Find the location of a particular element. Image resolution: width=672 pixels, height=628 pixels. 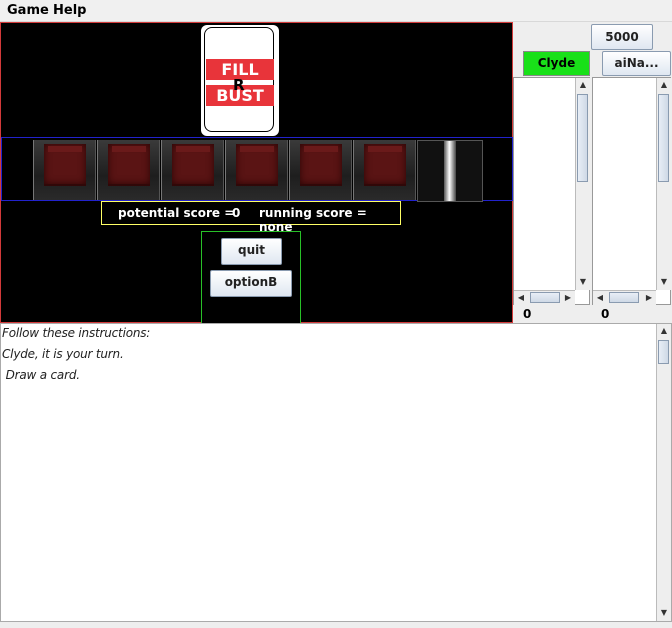

dice-row is located at coordinates (257, 169).